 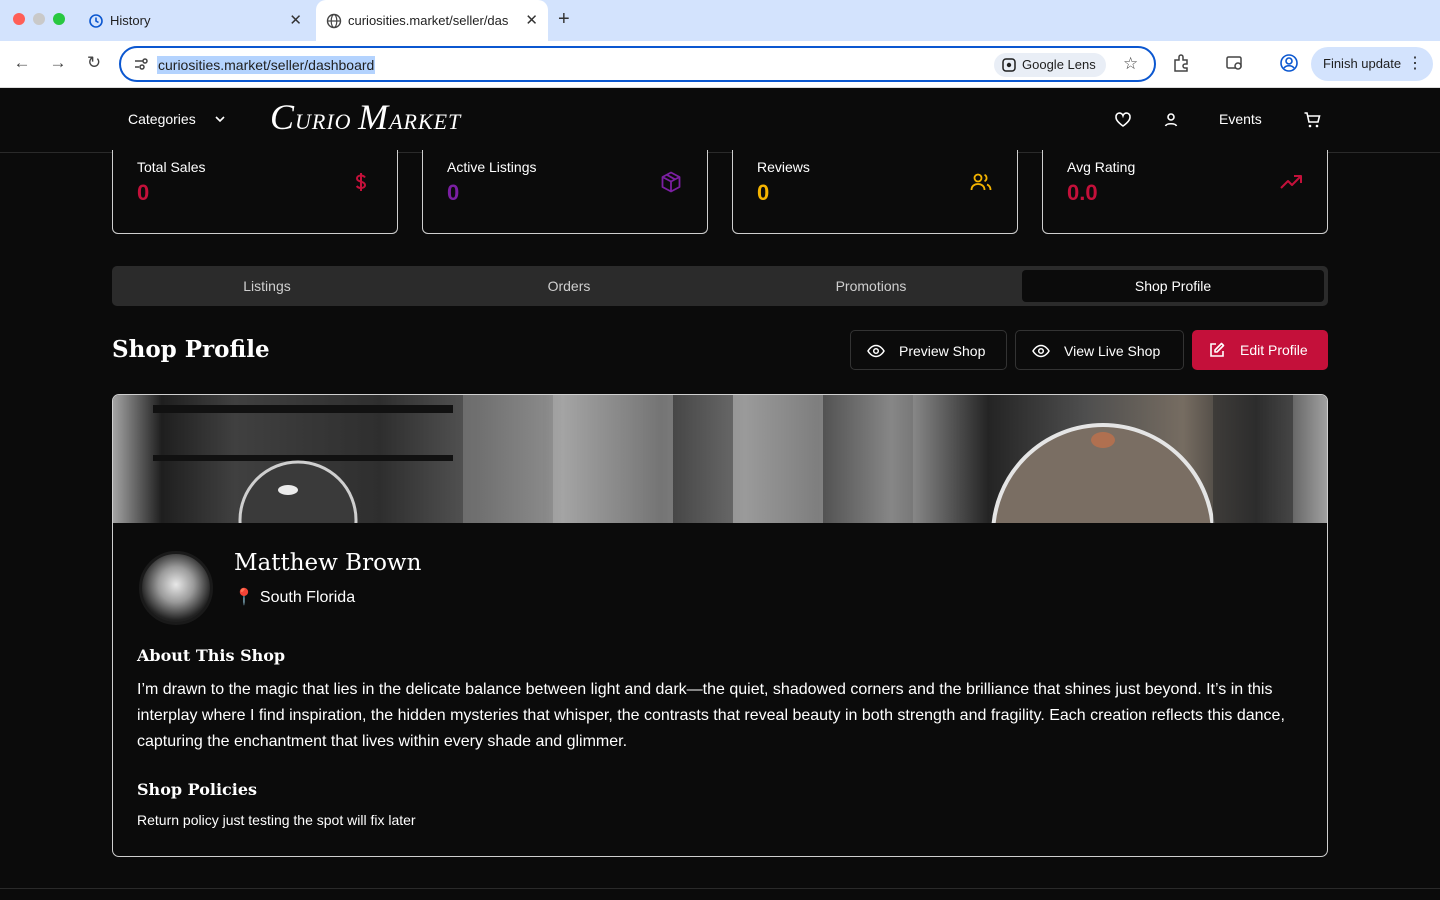 What do you see at coordinates (1181, 63) in the screenshot?
I see `extensions-icon` at bounding box center [1181, 63].